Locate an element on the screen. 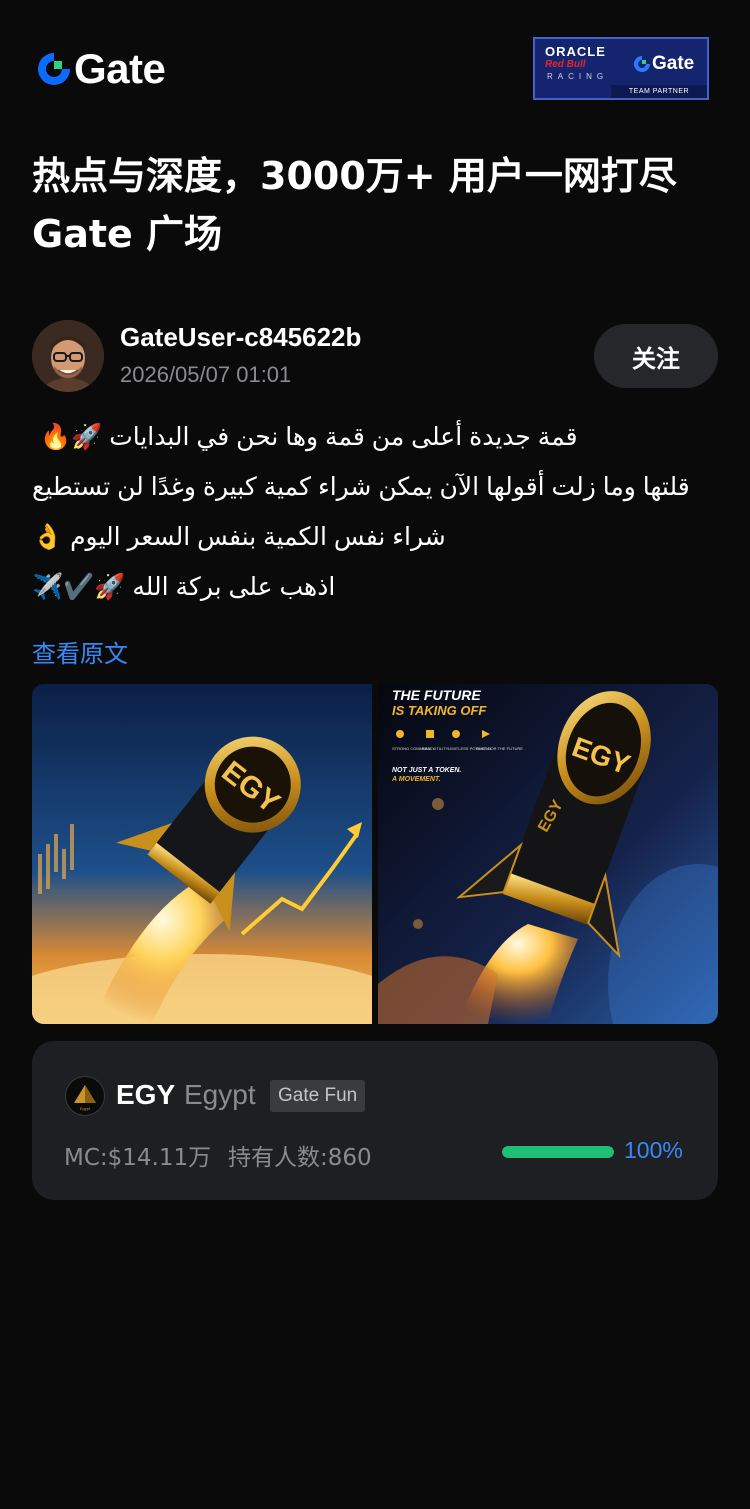  partner-team-tag: TEAM PARTNER is located at coordinates (659, 91).